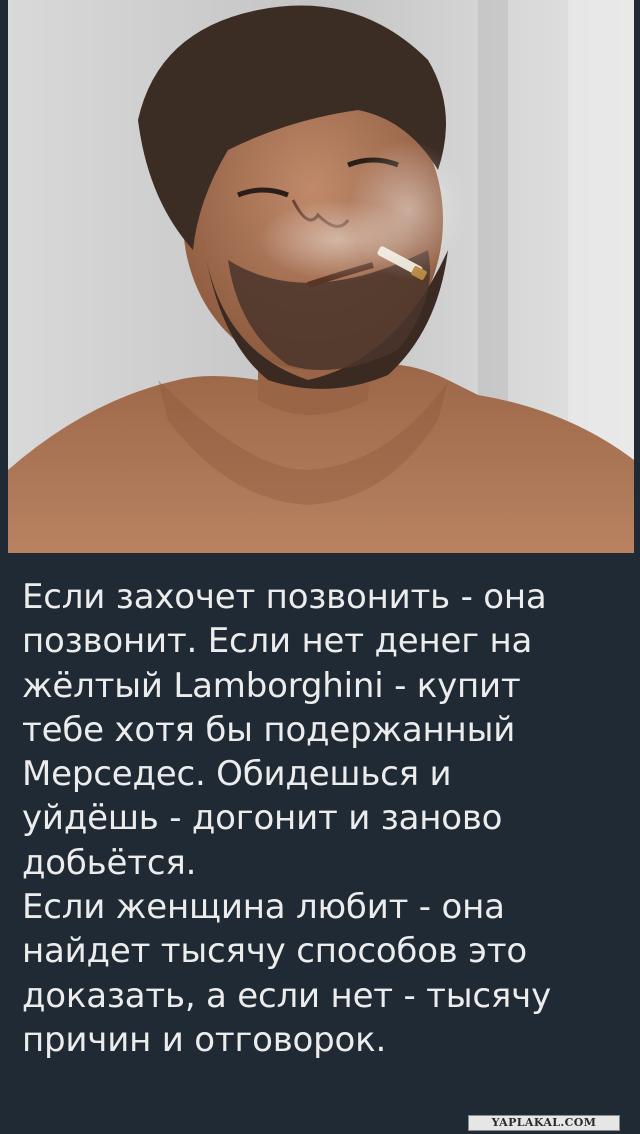  Describe the element at coordinates (544, 1123) in the screenshot. I see `site-watermark: YAPLAKAL.COM` at that location.